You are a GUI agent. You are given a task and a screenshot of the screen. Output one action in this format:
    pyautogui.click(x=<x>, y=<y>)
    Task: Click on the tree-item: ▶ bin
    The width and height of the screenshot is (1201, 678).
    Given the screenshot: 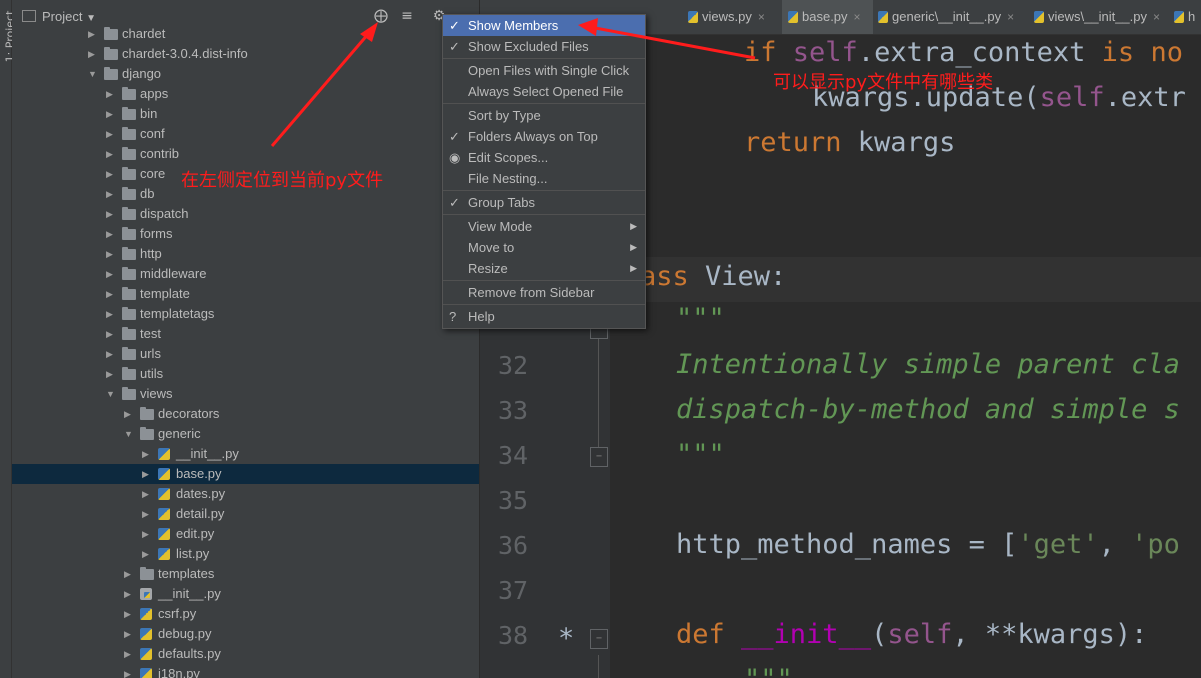 What is the action you would take?
    pyautogui.click(x=245, y=114)
    